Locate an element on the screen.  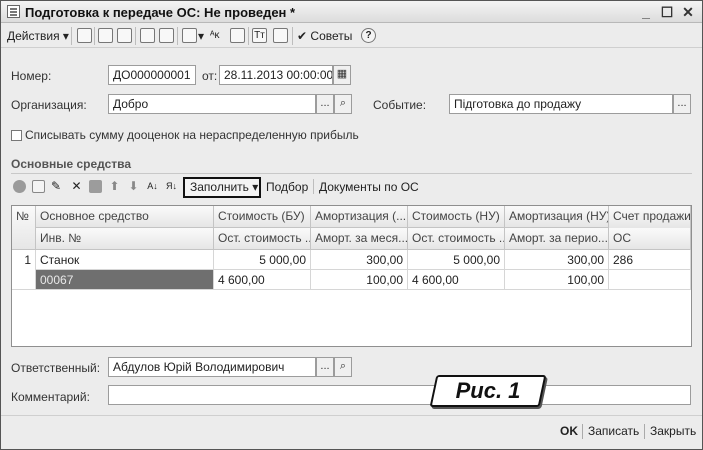
actions-label: Действия is located at coordinates (33, 36).